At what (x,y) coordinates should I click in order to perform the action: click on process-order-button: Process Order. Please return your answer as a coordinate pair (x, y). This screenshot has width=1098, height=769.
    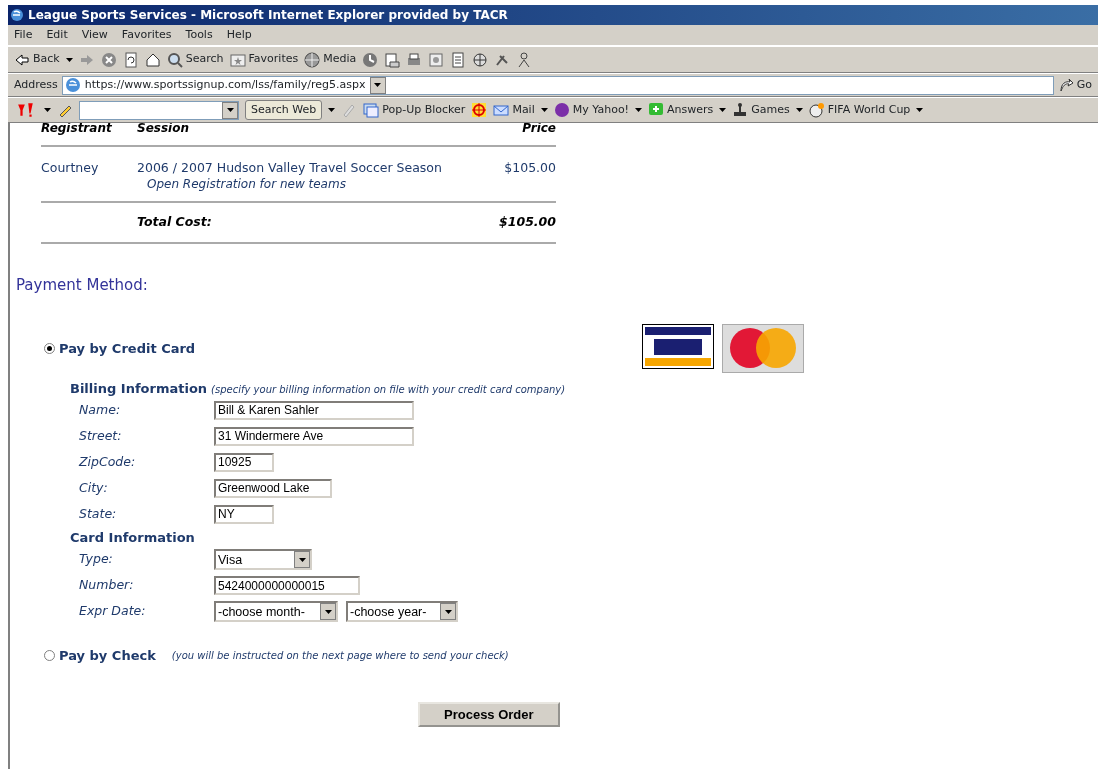
    Looking at the image, I should click on (489, 714).